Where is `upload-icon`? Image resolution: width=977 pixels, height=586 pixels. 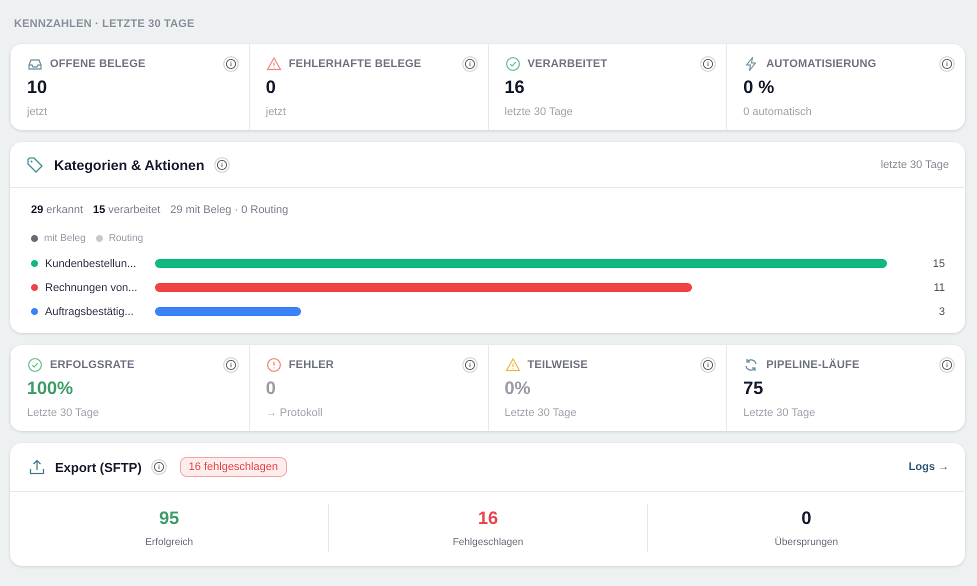 upload-icon is located at coordinates (37, 467).